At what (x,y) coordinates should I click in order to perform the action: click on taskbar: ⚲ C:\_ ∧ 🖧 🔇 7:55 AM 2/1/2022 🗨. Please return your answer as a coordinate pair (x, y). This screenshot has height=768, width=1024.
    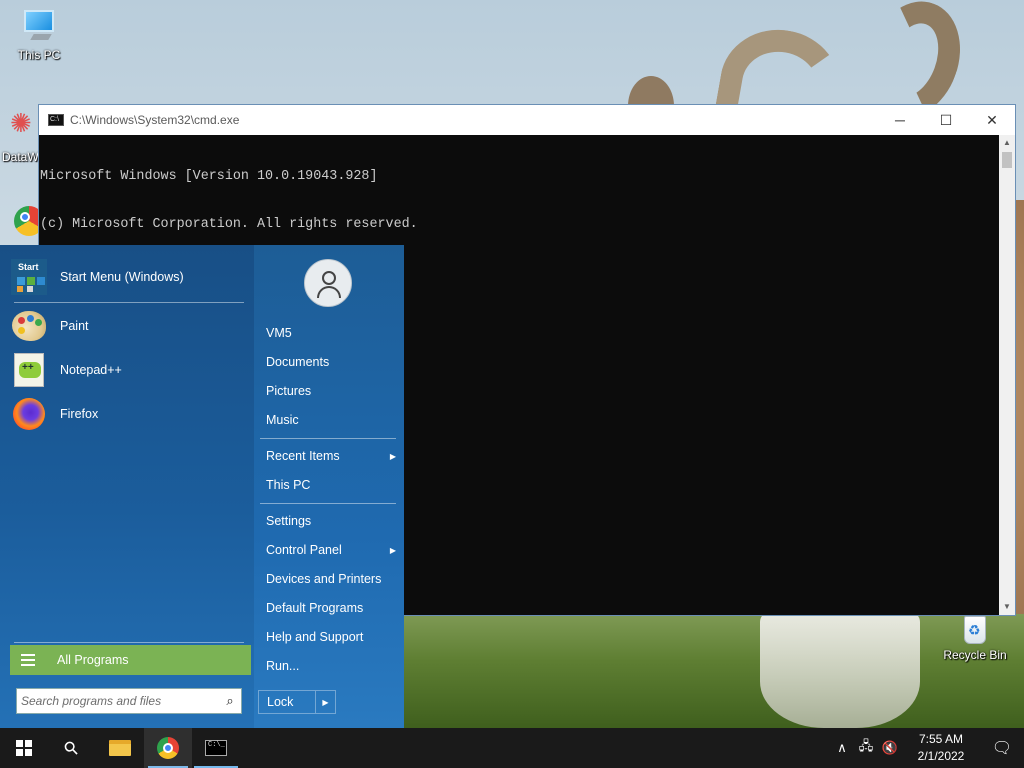
    Looking at the image, I should click on (512, 748).